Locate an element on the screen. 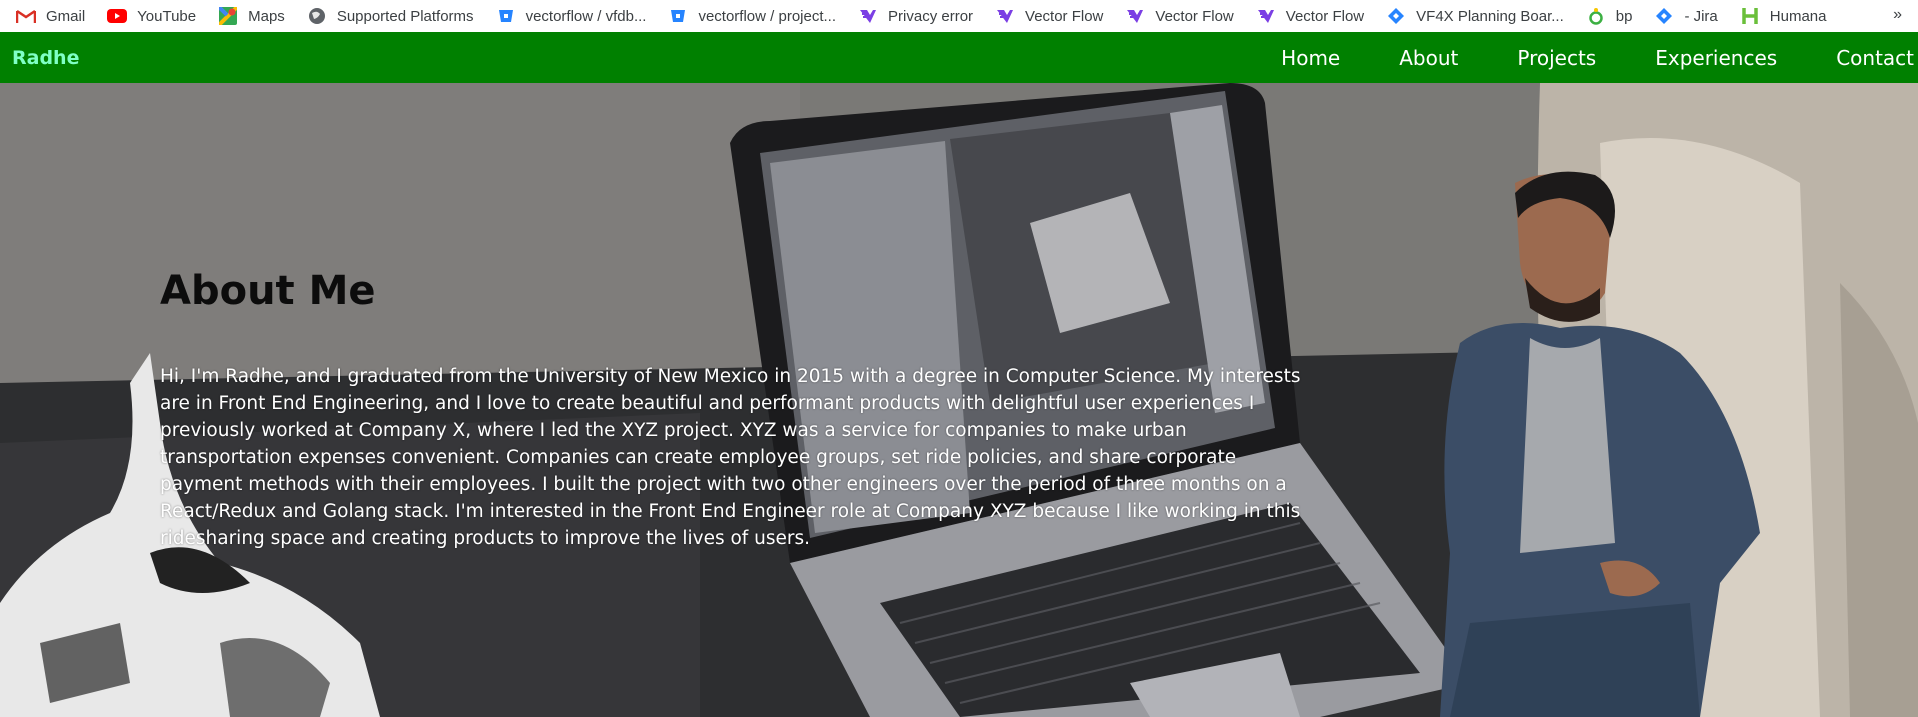 This screenshot has width=1918, height=717. bookmark-label: Humana is located at coordinates (1798, 16).